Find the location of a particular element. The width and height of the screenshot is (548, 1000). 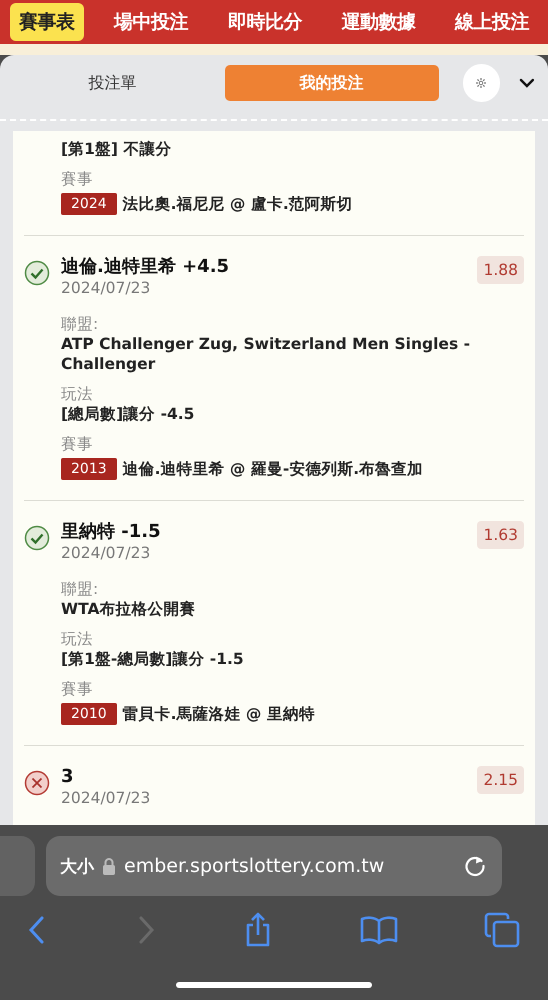

bet-tab: 投注單 is located at coordinates (112, 83).